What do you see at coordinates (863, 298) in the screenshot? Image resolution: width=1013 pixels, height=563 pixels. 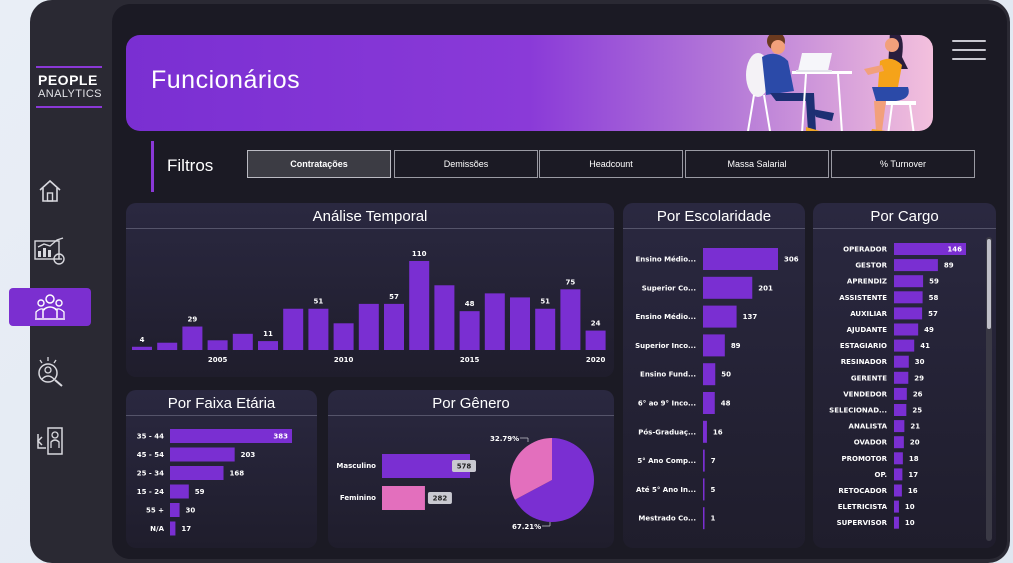 I see `bar-category-label: ASSISTENTE` at bounding box center [863, 298].